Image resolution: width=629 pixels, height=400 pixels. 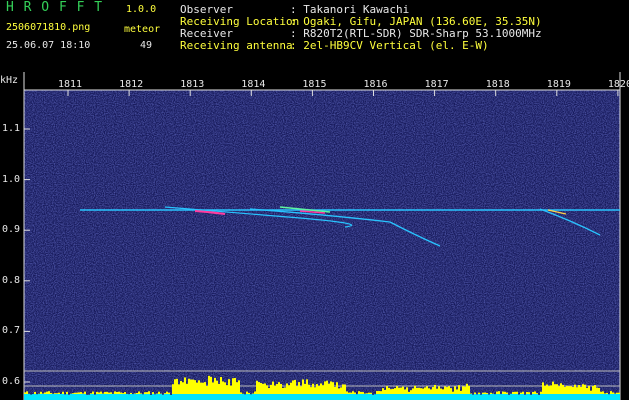 I want to click on x-tick-label: 1818, so click(x=497, y=84).